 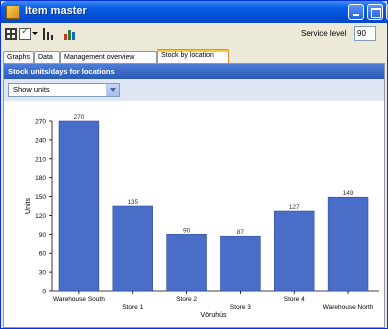 I want to click on y-axis-label: Units, so click(x=28, y=206).